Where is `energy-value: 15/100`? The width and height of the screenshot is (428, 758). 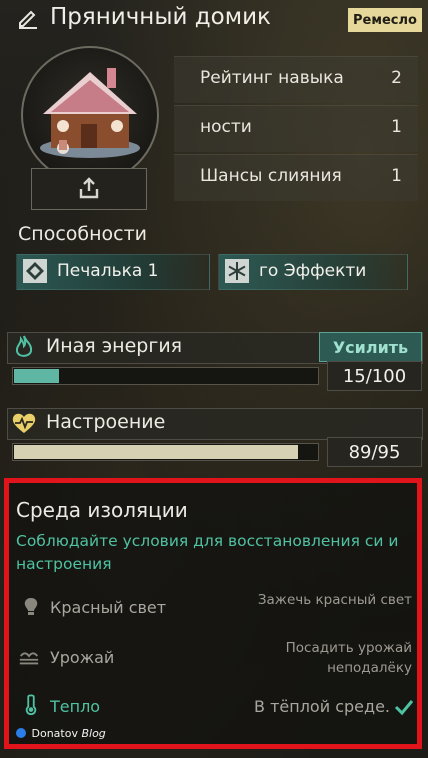 energy-value: 15/100 is located at coordinates (374, 376).